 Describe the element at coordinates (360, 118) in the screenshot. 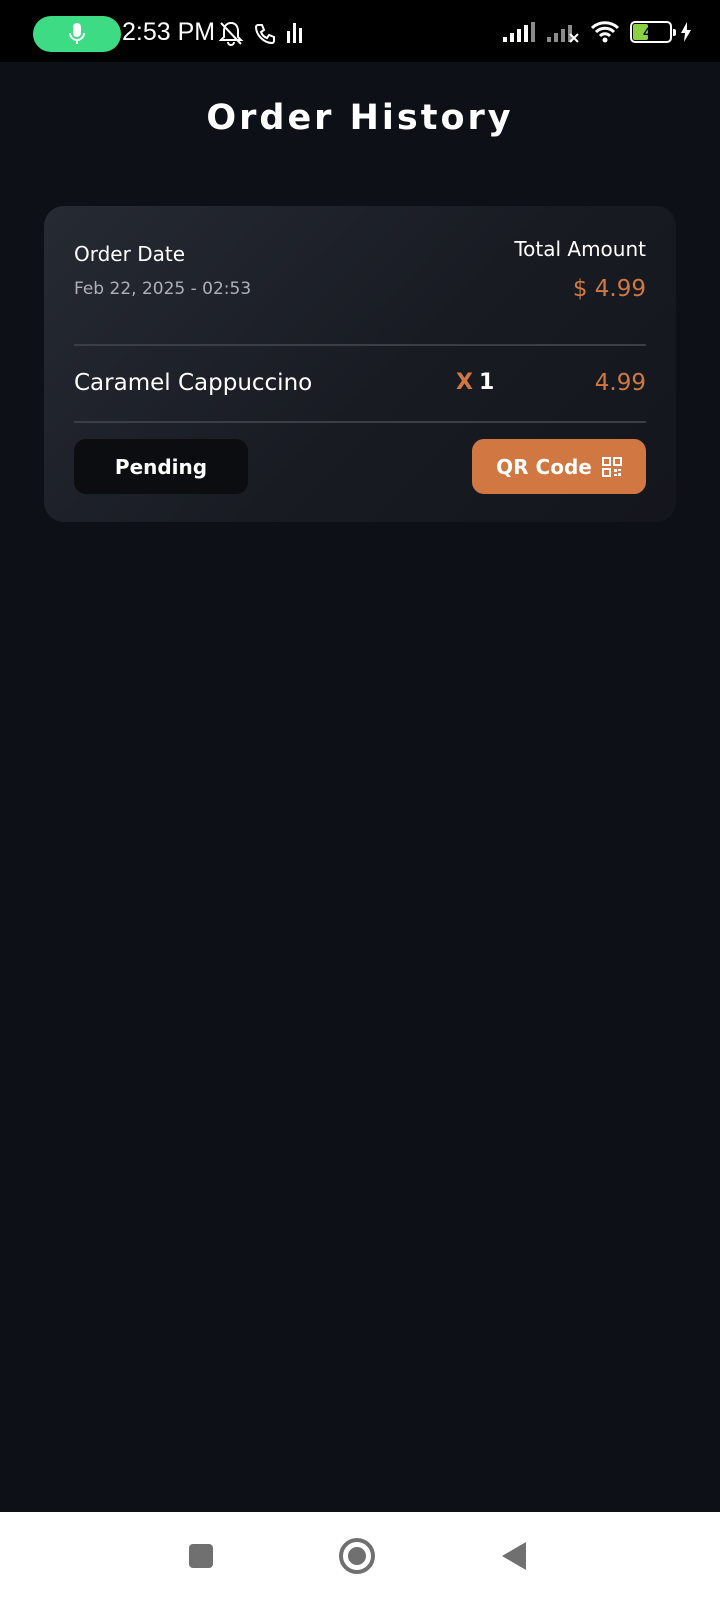

I see `page-title: Order History` at that location.